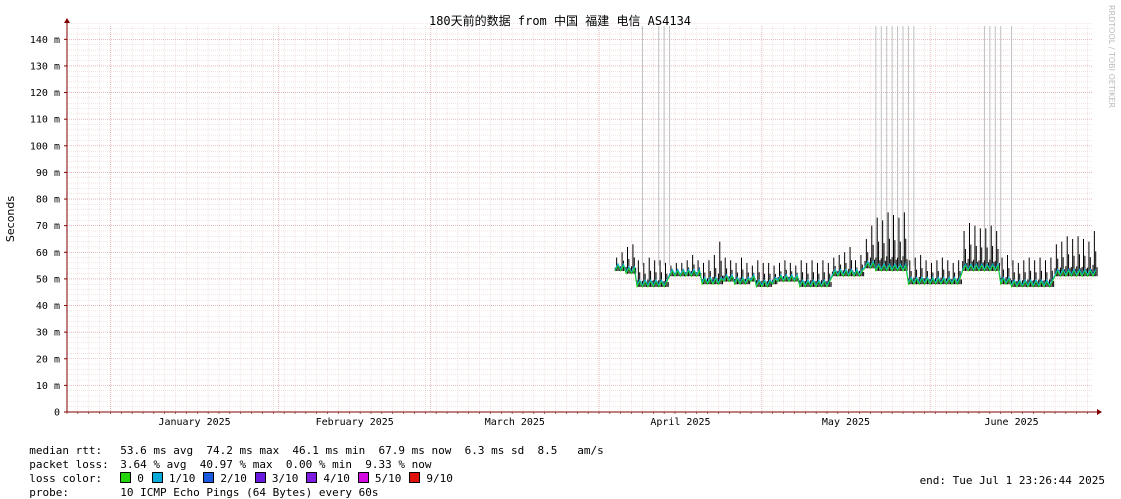 The image size is (1121, 499). I want to click on y-axis-label: Seconds, so click(10, 219).